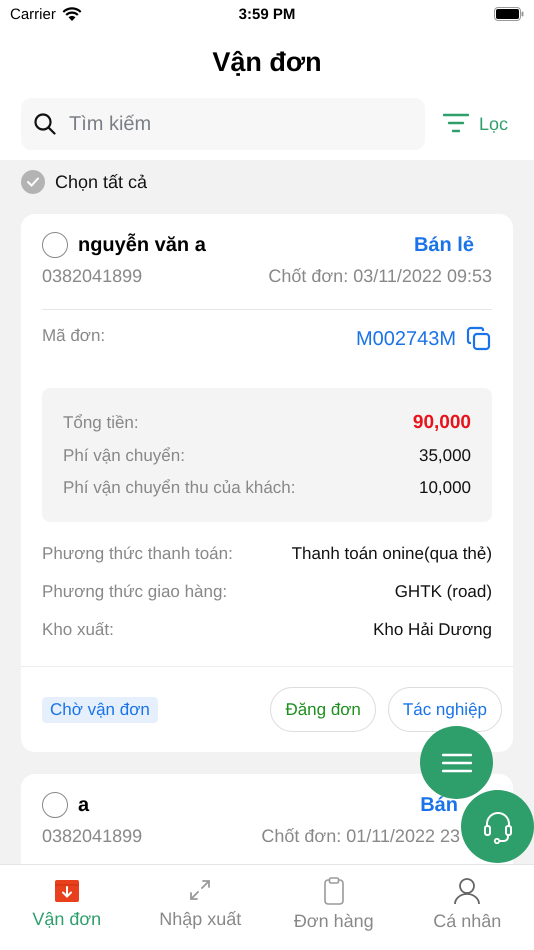 The height and width of the screenshot is (950, 534). I want to click on select-all-label: Chọn tất cả, so click(101, 182).